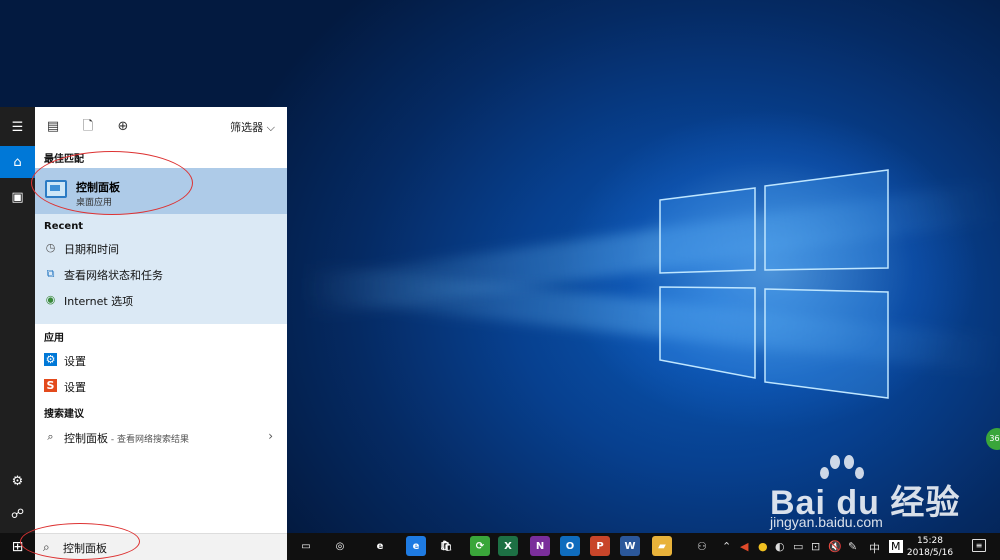 This screenshot has height=560, width=1000. What do you see at coordinates (56, 189) in the screenshot?
I see `control-panel-icon` at bounding box center [56, 189].